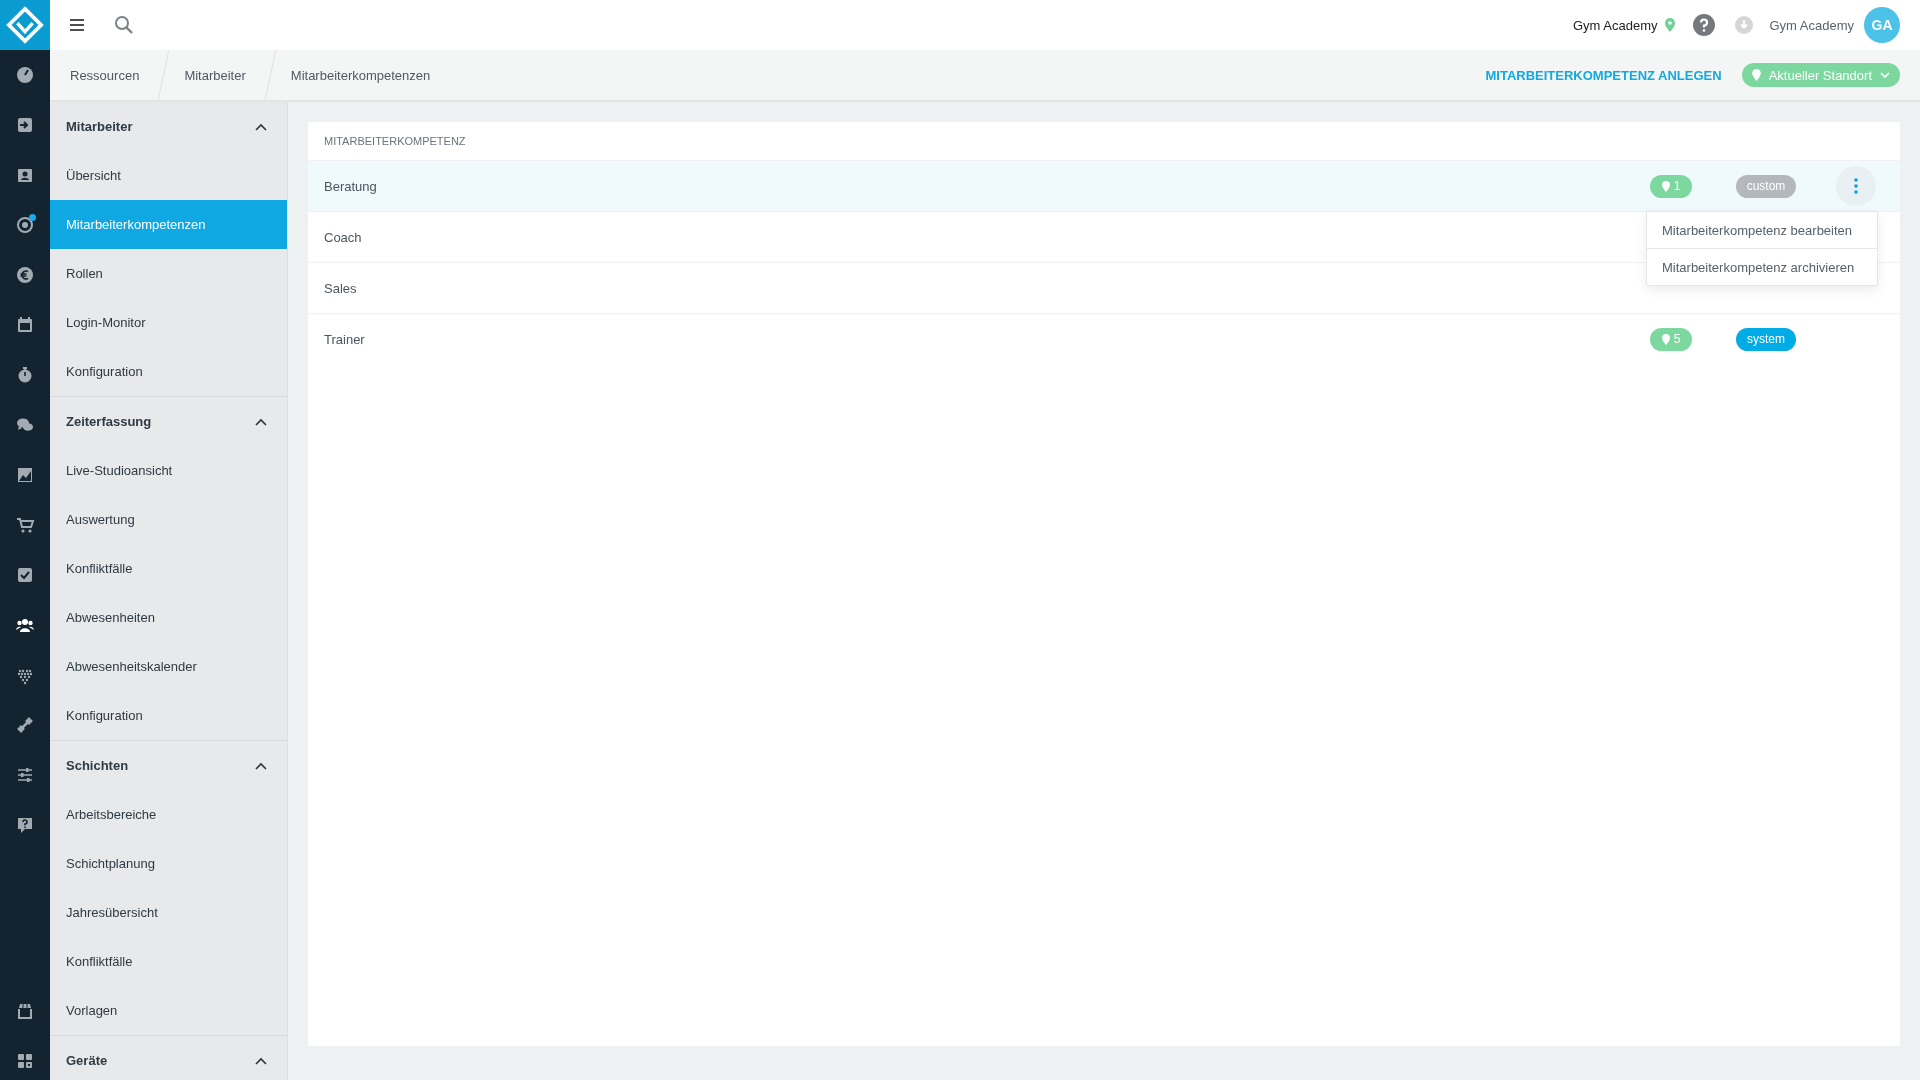 The image size is (1920, 1080). Describe the element at coordinates (25, 825) in the screenshot. I see `help-bubble-icon` at that location.